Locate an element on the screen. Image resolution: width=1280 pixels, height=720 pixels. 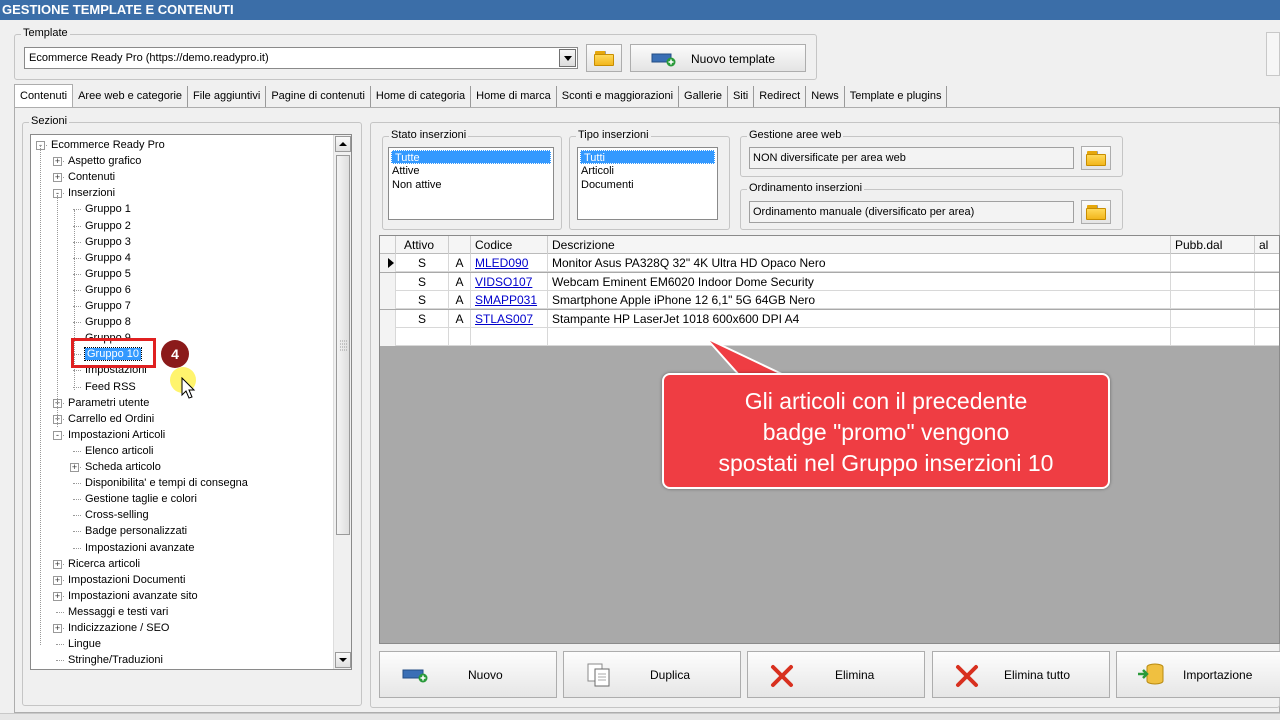
tree-node: Gruppo 5 is located at coordinates (108, 274).